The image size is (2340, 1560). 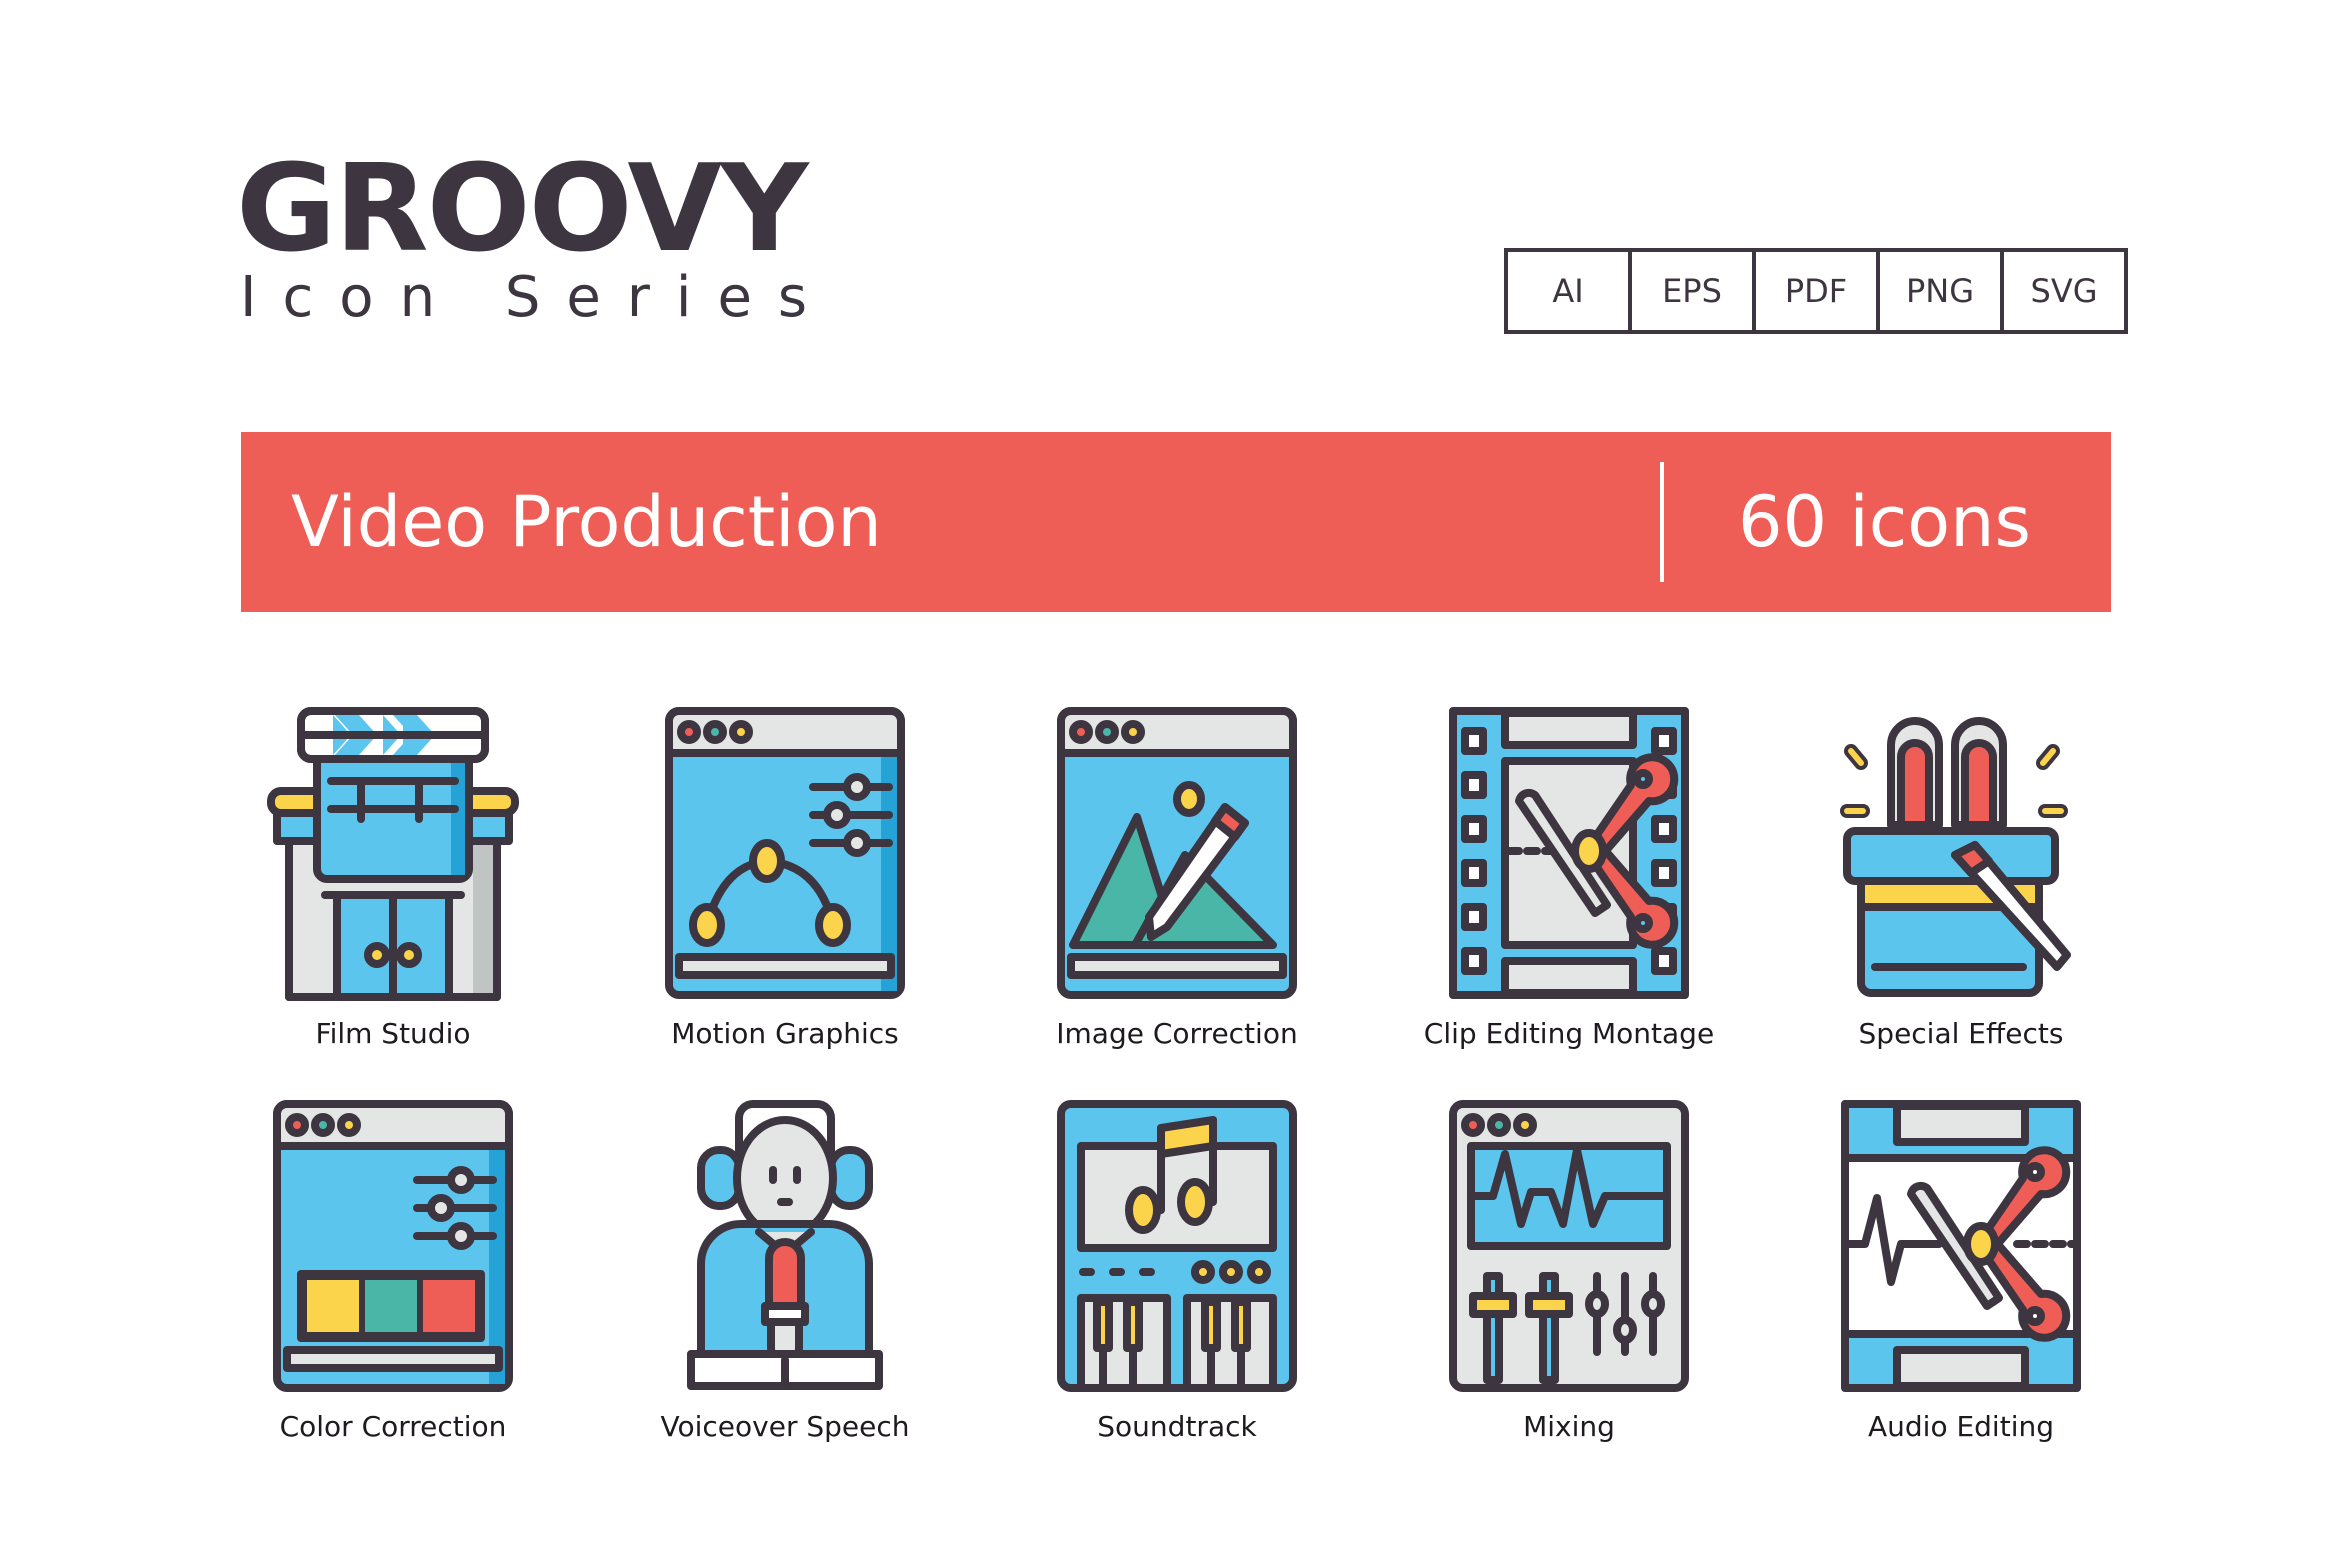 I want to click on category-banner: Video Production 60 icons, so click(x=1176, y=522).